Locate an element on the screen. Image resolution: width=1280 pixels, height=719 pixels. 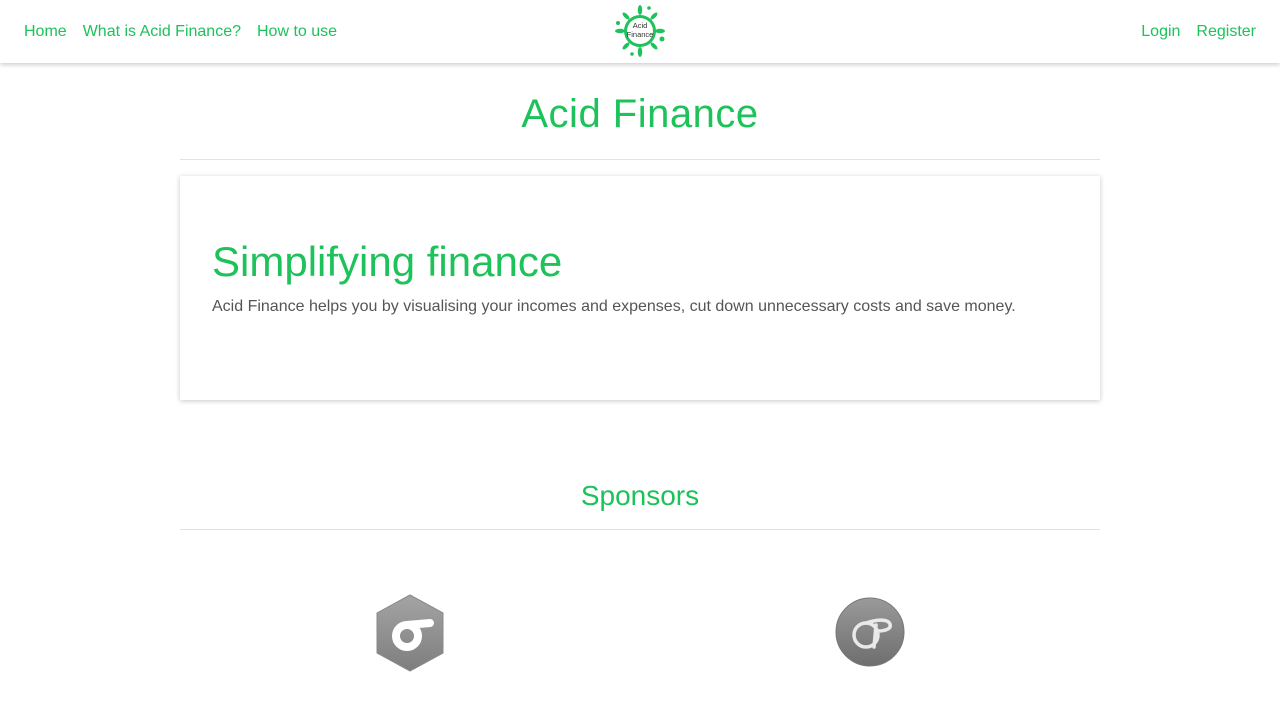
sigma-circle-logo-icon is located at coordinates (870, 632).